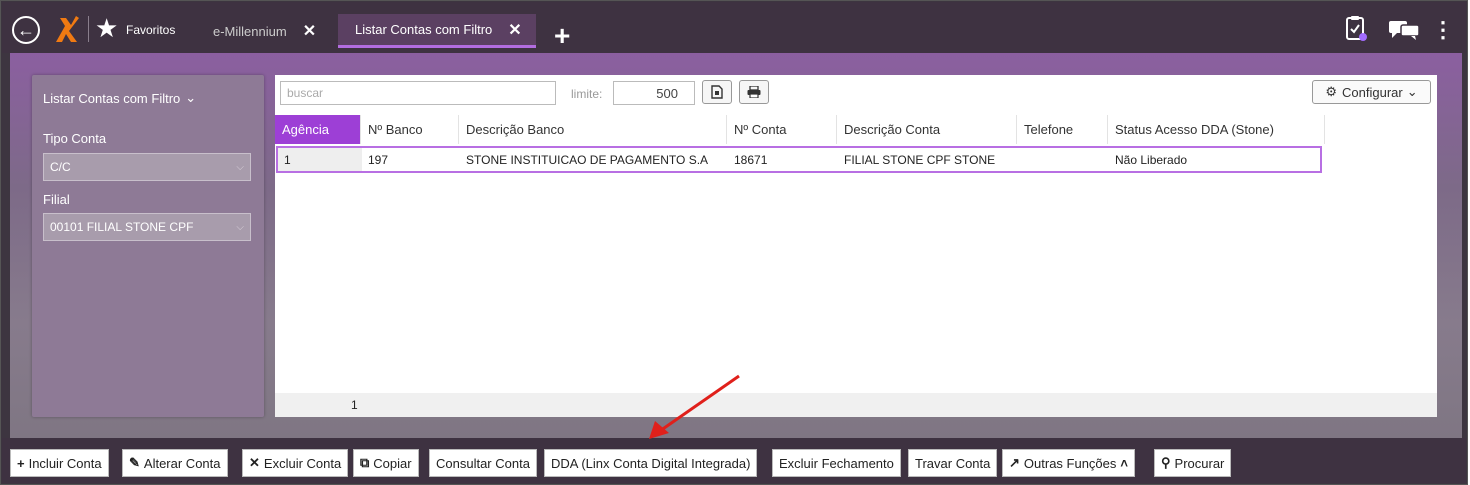 This screenshot has width=1470, height=485. What do you see at coordinates (250, 31) in the screenshot?
I see `tab-label: e-Millennium` at bounding box center [250, 31].